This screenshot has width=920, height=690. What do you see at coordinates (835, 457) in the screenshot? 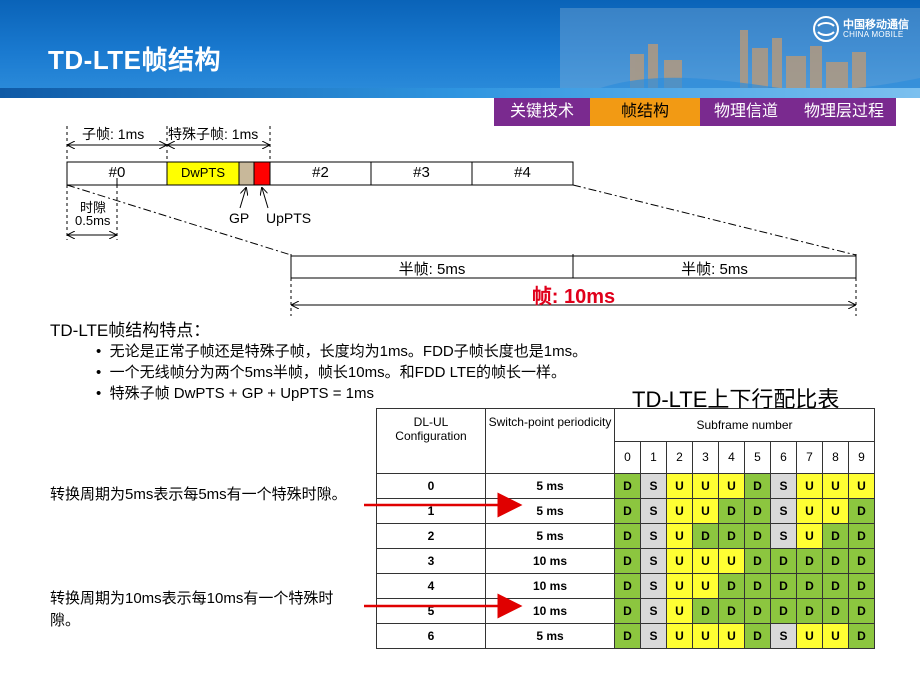
I see `subframe-number-cell: 8` at bounding box center [835, 457].